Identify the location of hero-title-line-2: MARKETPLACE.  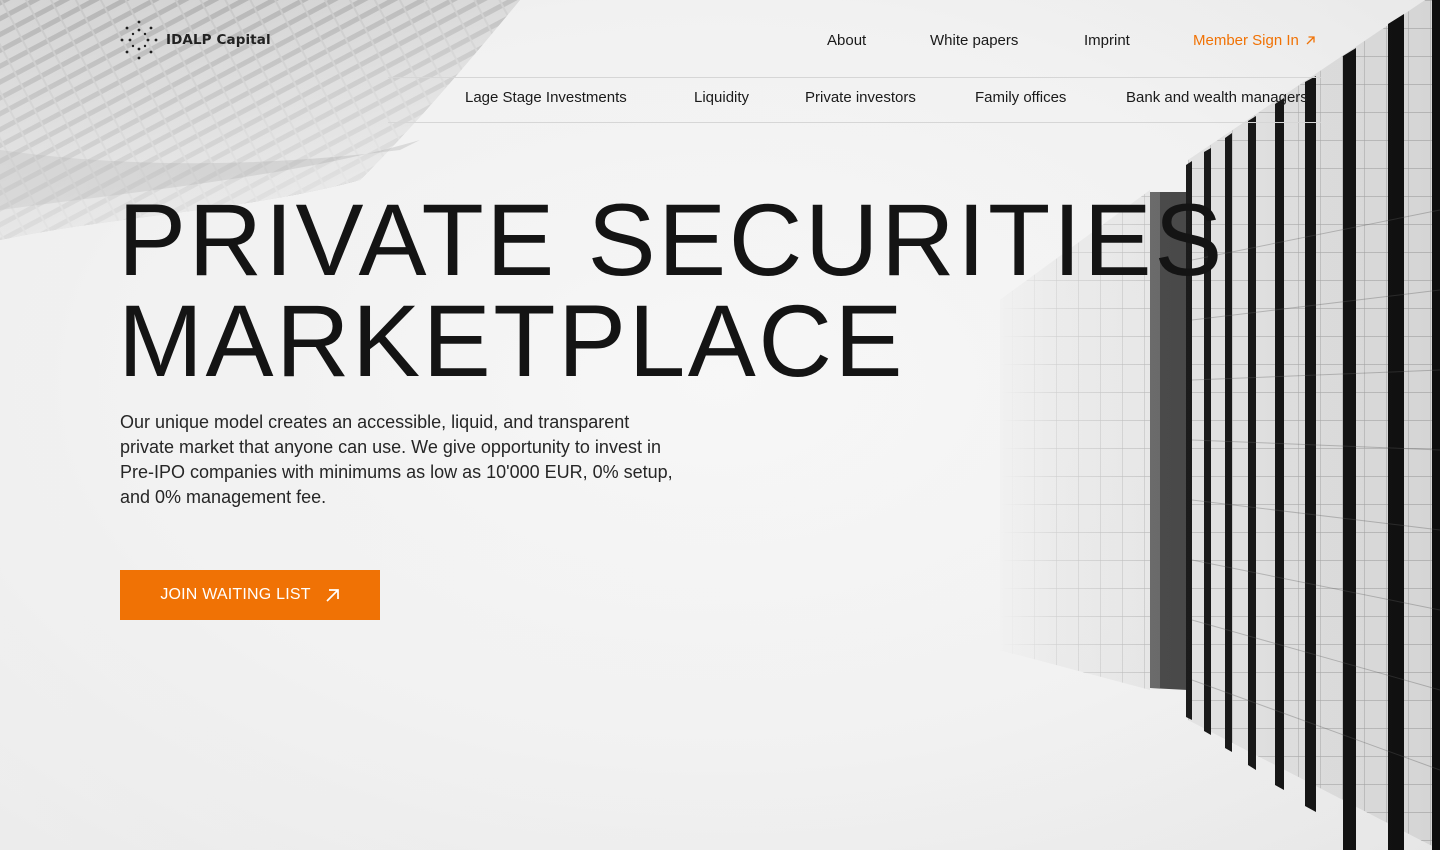
(512, 341).